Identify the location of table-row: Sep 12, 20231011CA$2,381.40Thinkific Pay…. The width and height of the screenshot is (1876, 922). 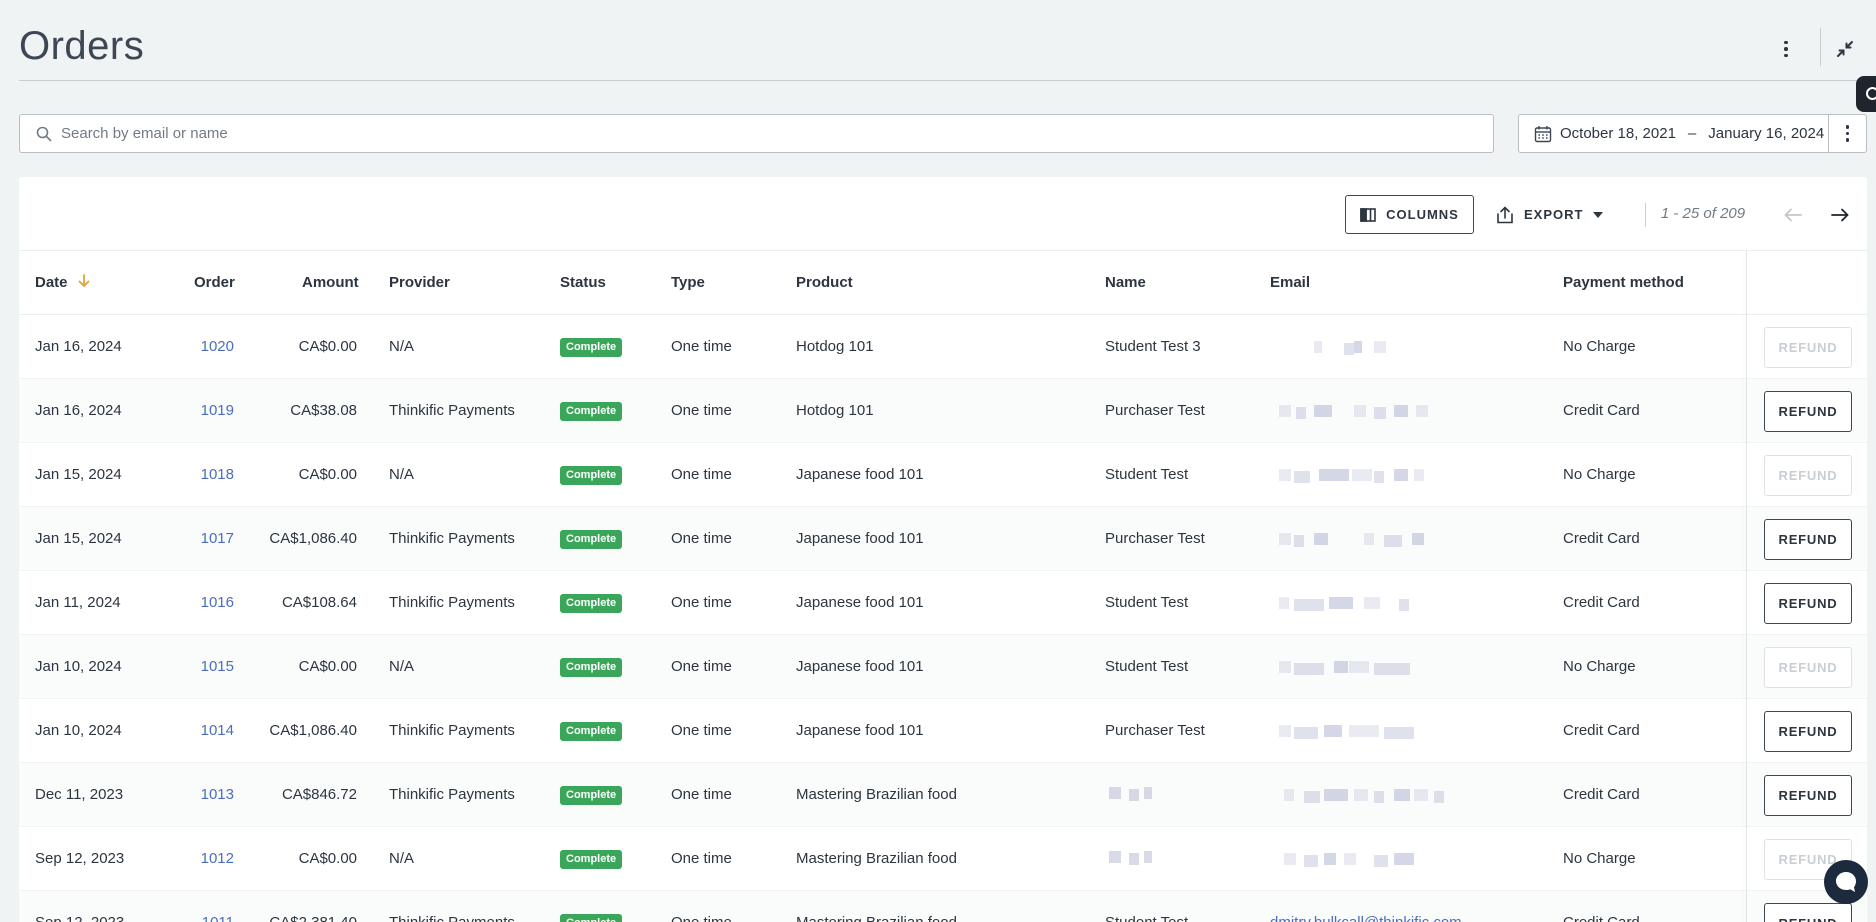
(943, 906).